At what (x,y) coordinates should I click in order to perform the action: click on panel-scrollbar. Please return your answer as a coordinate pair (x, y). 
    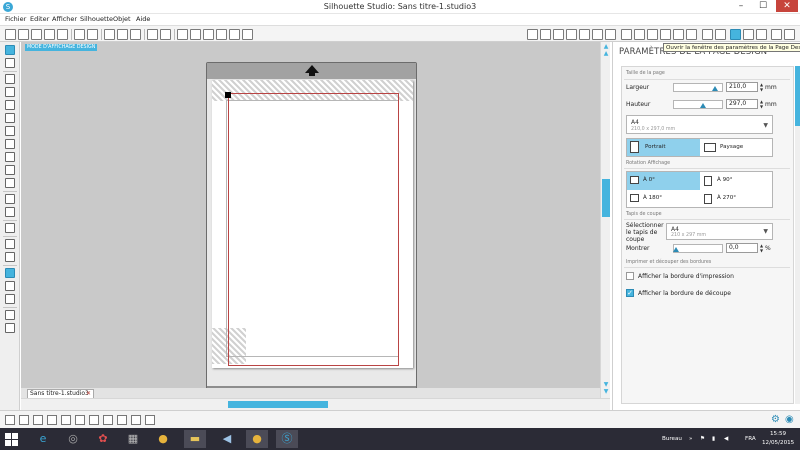
    Looking at the image, I should click on (797, 235).